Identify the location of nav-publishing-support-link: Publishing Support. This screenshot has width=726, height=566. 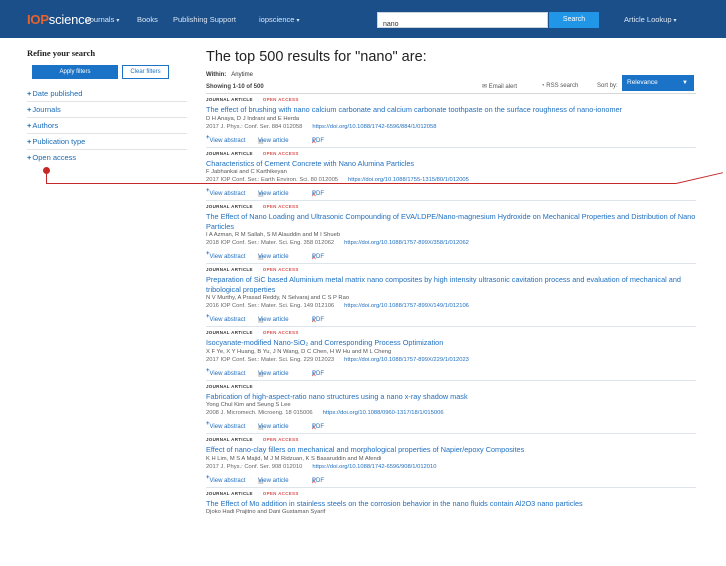
(204, 19).